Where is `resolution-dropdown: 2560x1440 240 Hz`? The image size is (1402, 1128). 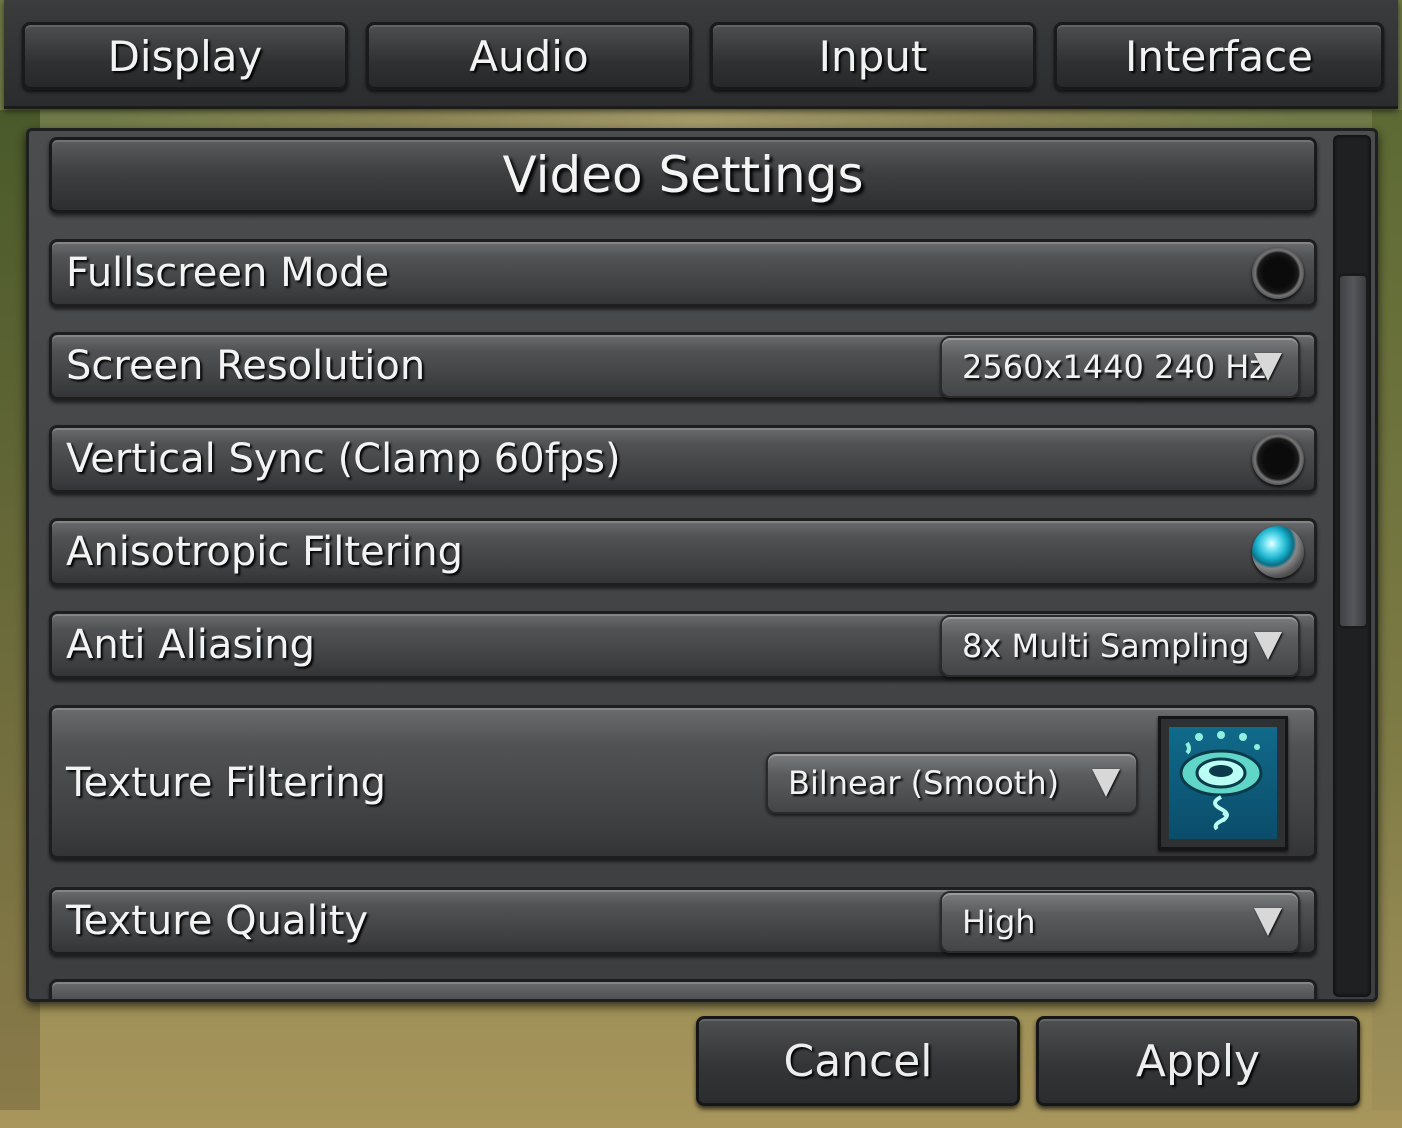 resolution-dropdown: 2560x1440 240 Hz is located at coordinates (1120, 367).